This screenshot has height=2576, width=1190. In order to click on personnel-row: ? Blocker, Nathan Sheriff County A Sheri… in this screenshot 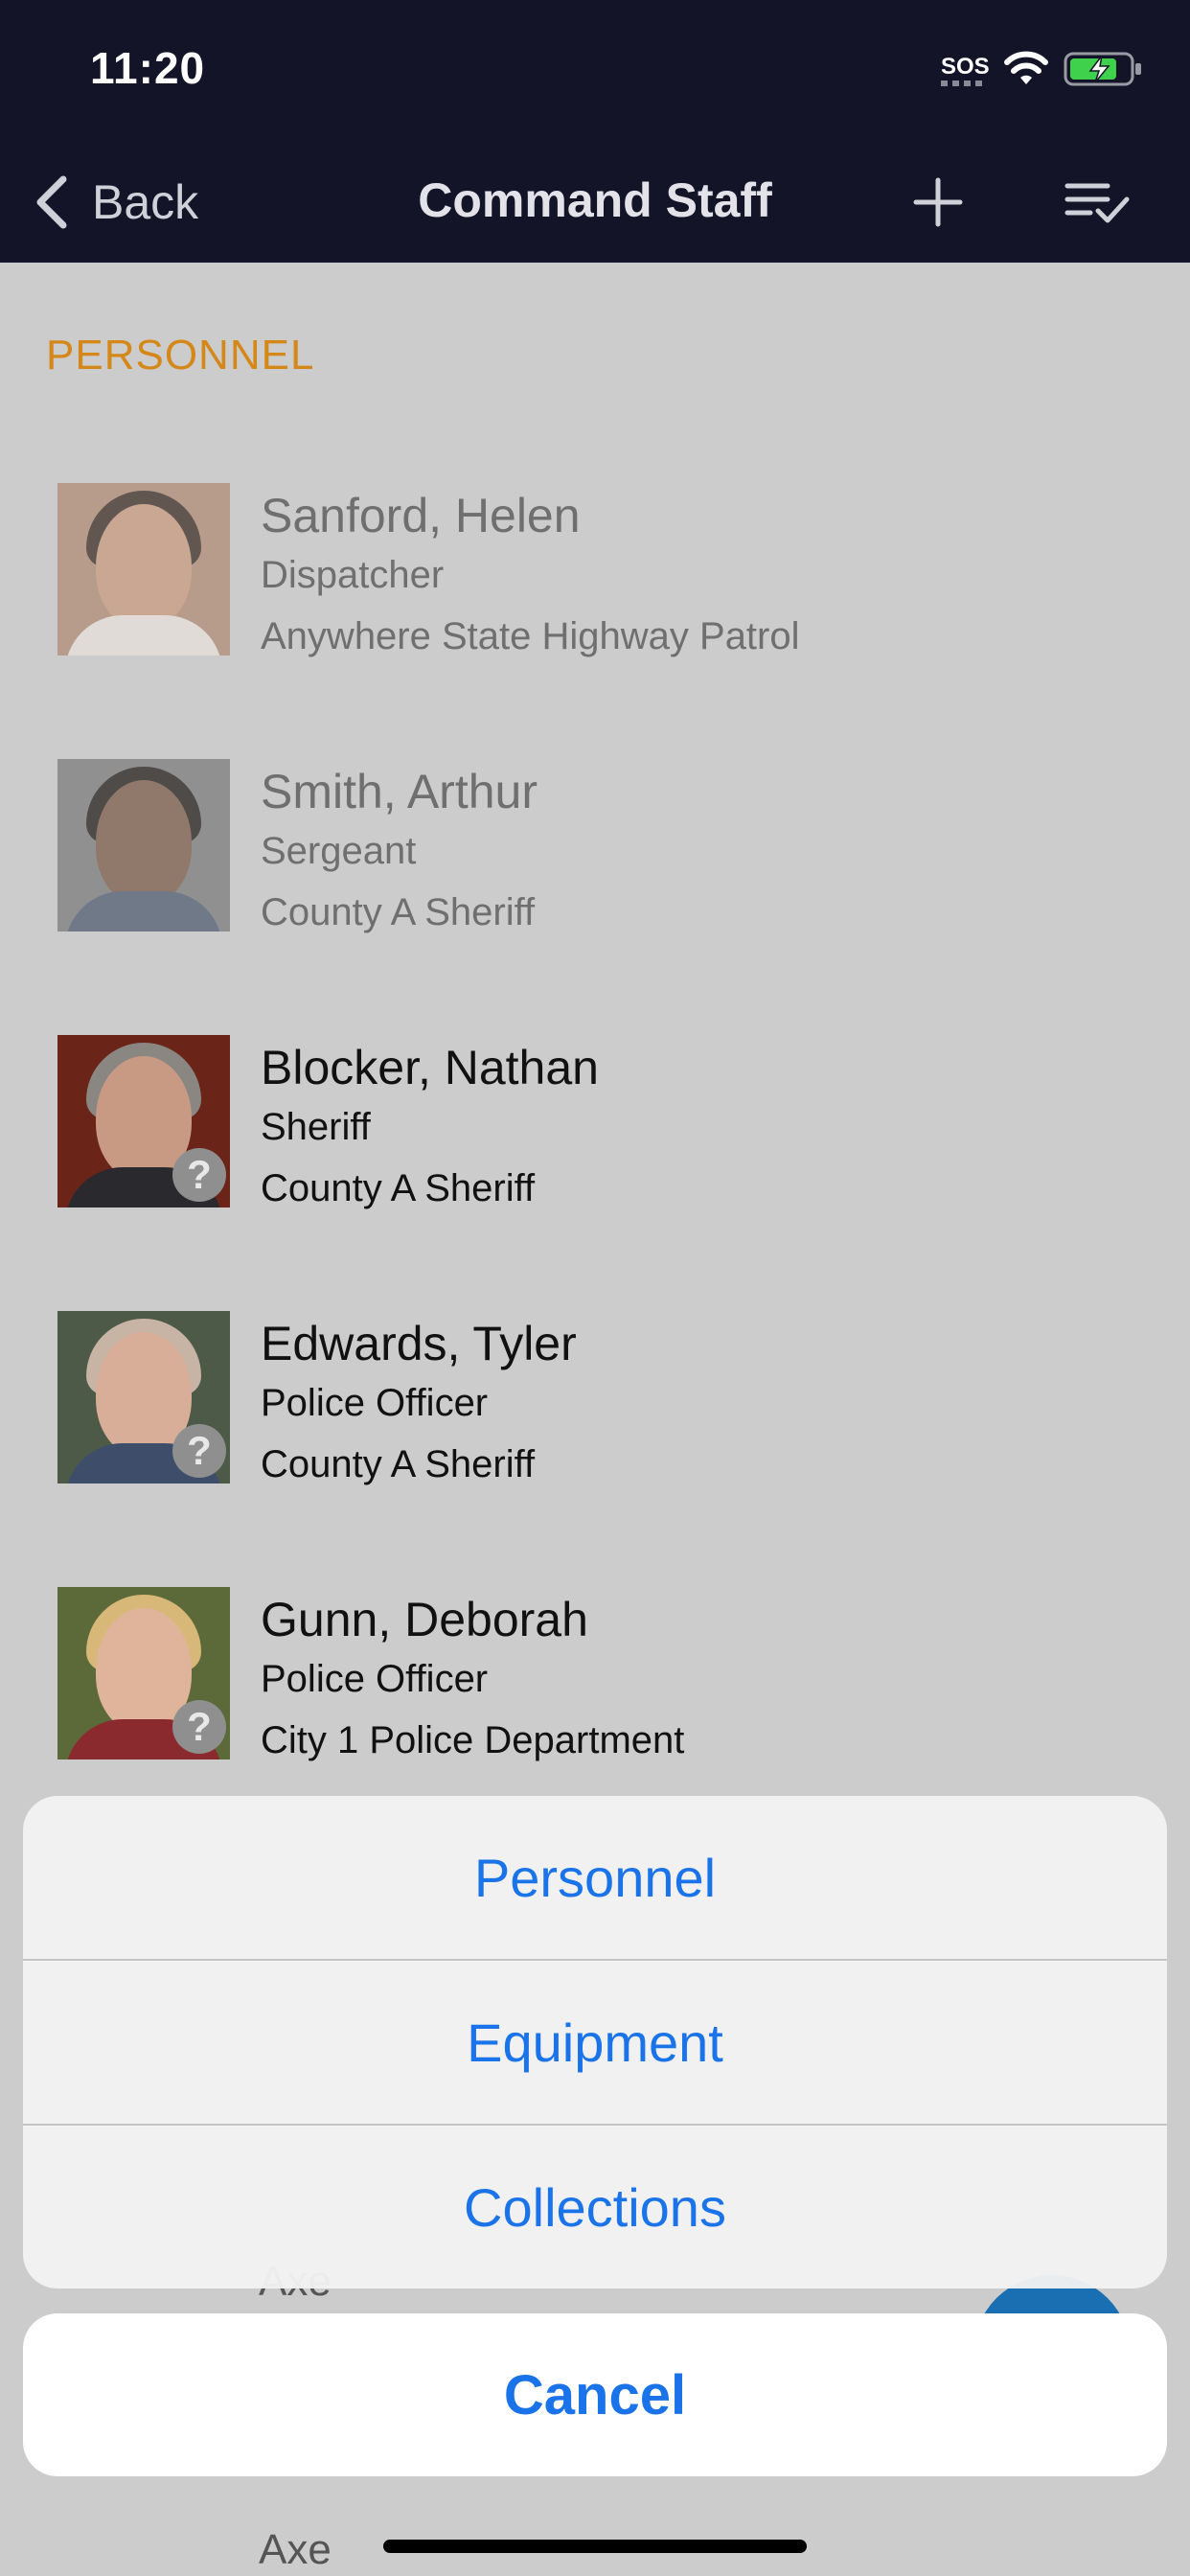, I will do `click(594, 1122)`.